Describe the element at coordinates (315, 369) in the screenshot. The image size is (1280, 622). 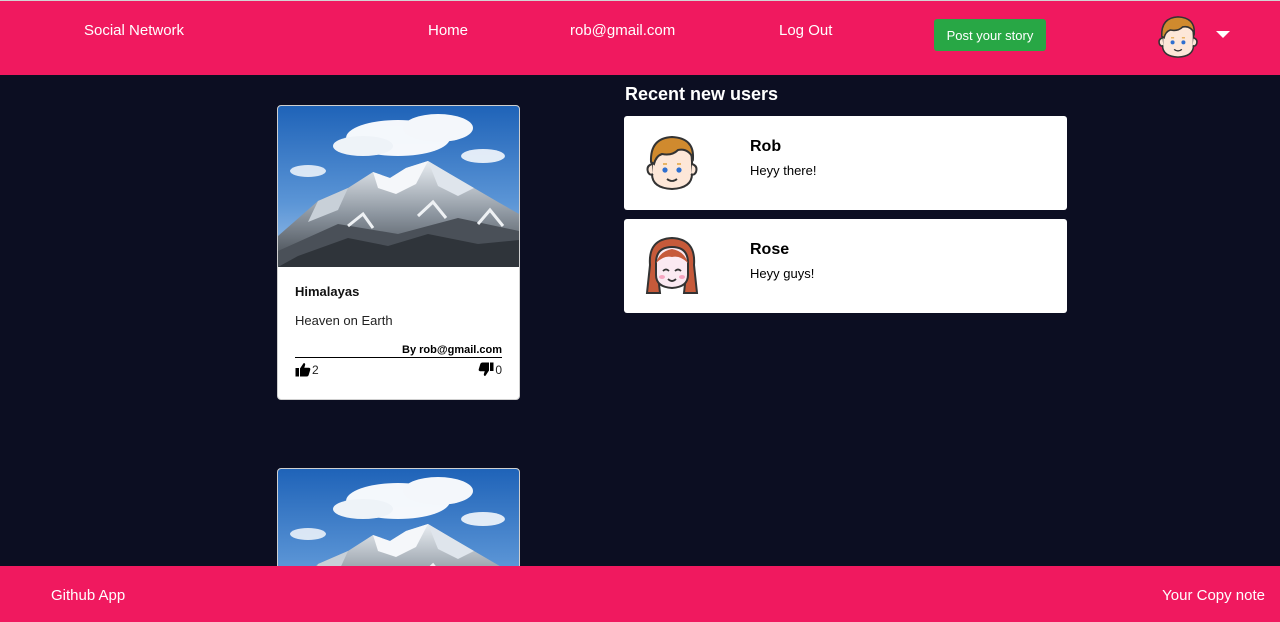
I see `like-count: 2` at that location.